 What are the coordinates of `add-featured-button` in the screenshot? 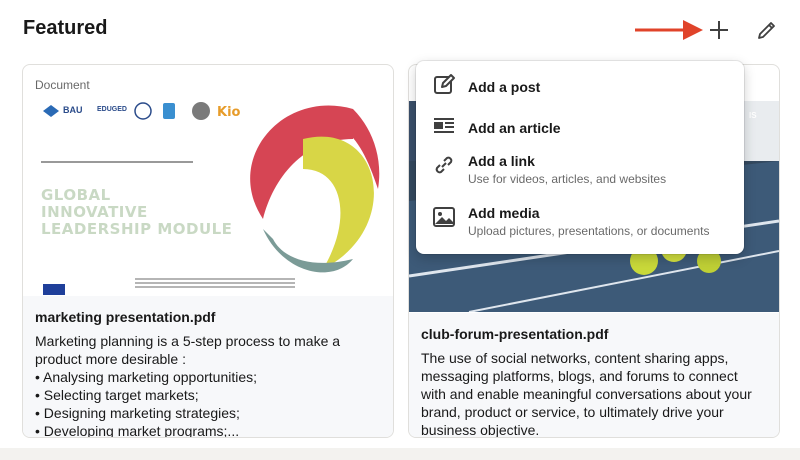 It's located at (719, 30).